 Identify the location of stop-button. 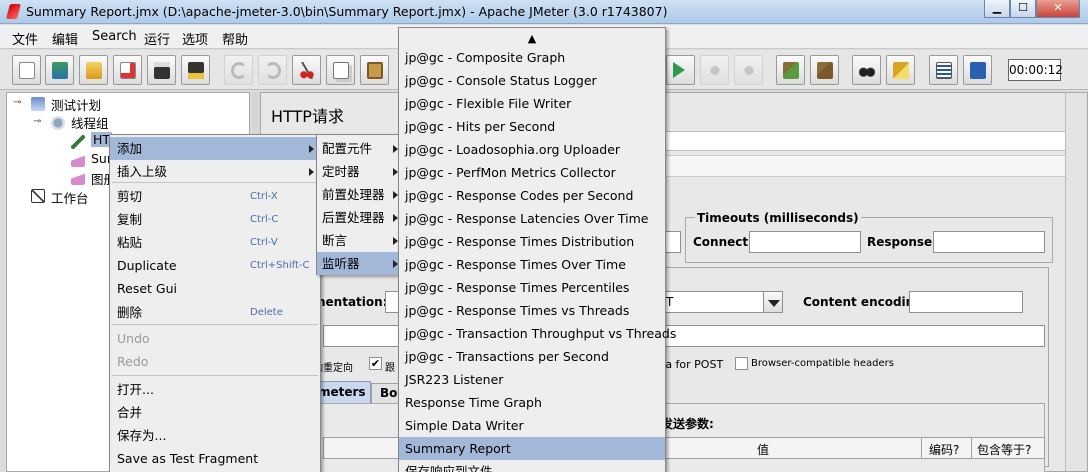
(714, 70).